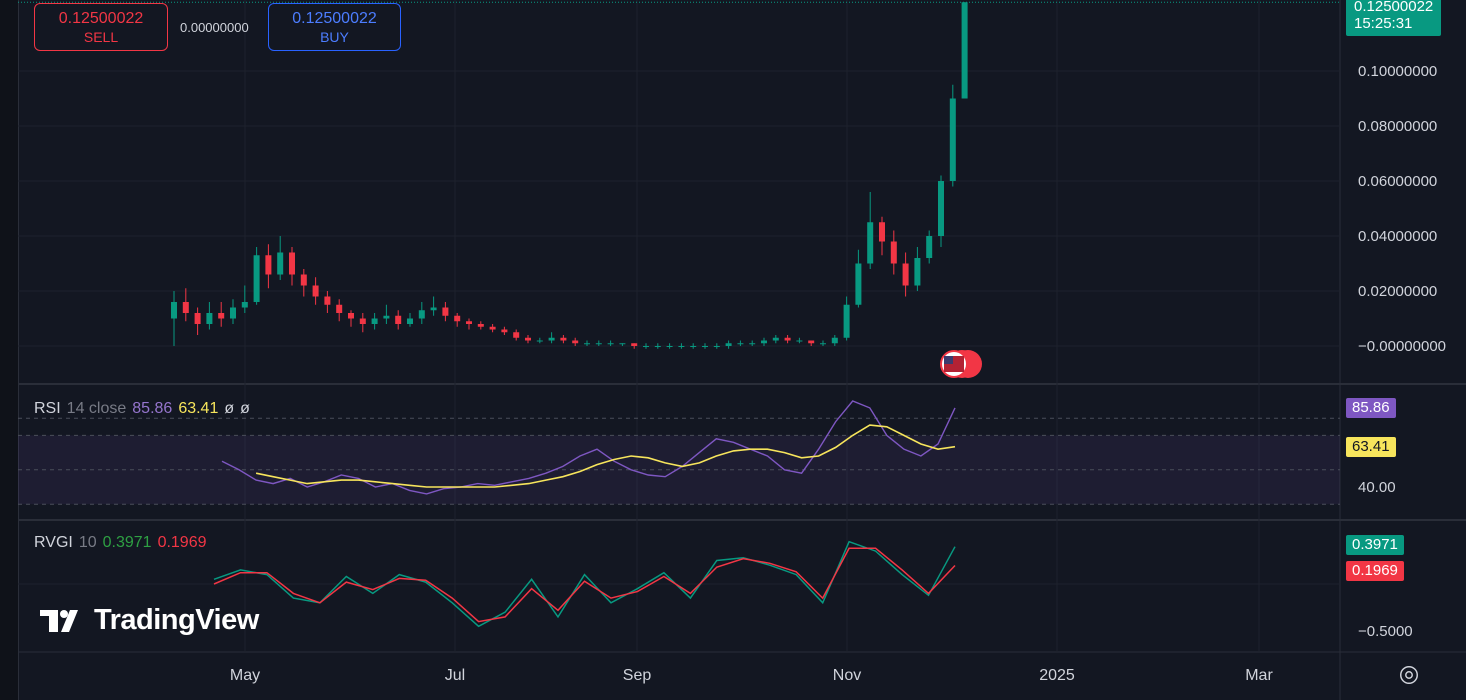 This screenshot has height=700, width=1466. What do you see at coordinates (847, 675) in the screenshot?
I see `time-axis-label: Nov` at bounding box center [847, 675].